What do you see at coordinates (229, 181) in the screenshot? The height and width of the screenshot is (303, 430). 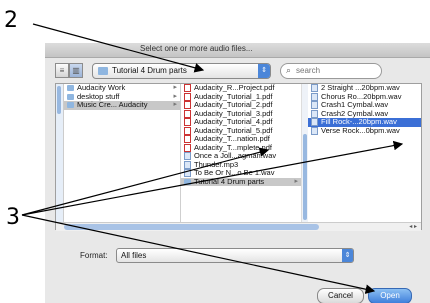 I see `list-item-label: Tutorial 4 Drum parts` at bounding box center [229, 181].